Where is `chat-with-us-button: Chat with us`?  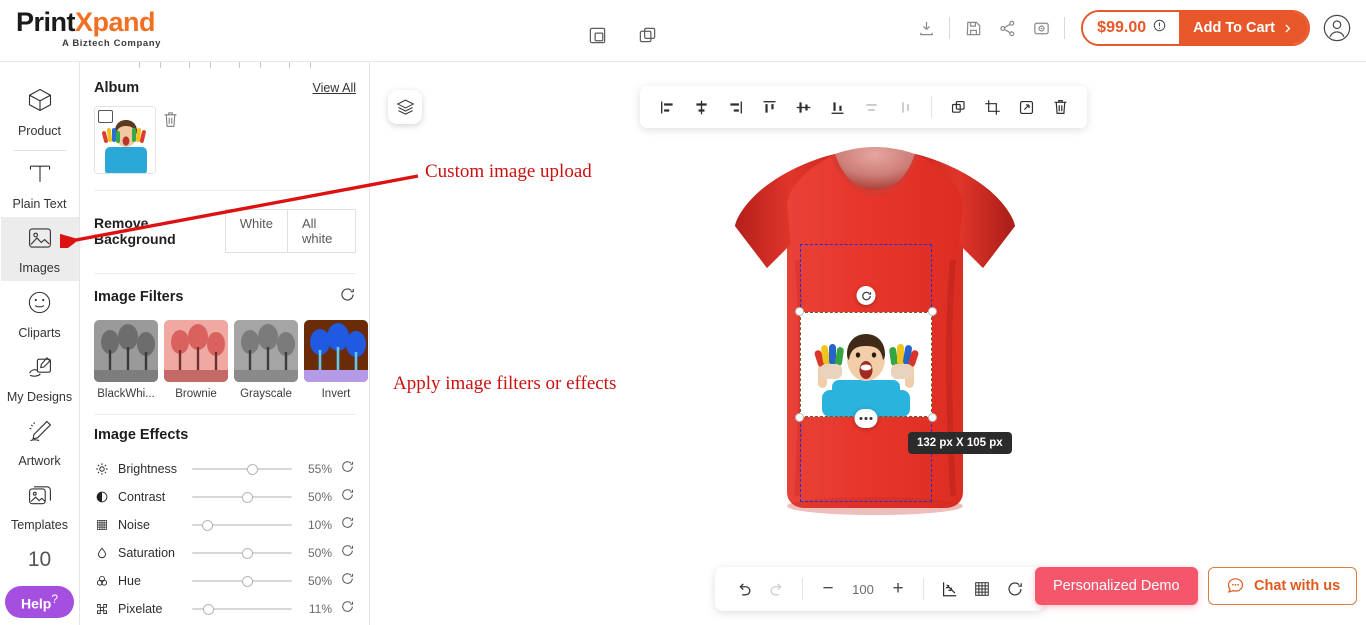
chat-with-us-button: Chat with us is located at coordinates (1283, 586).